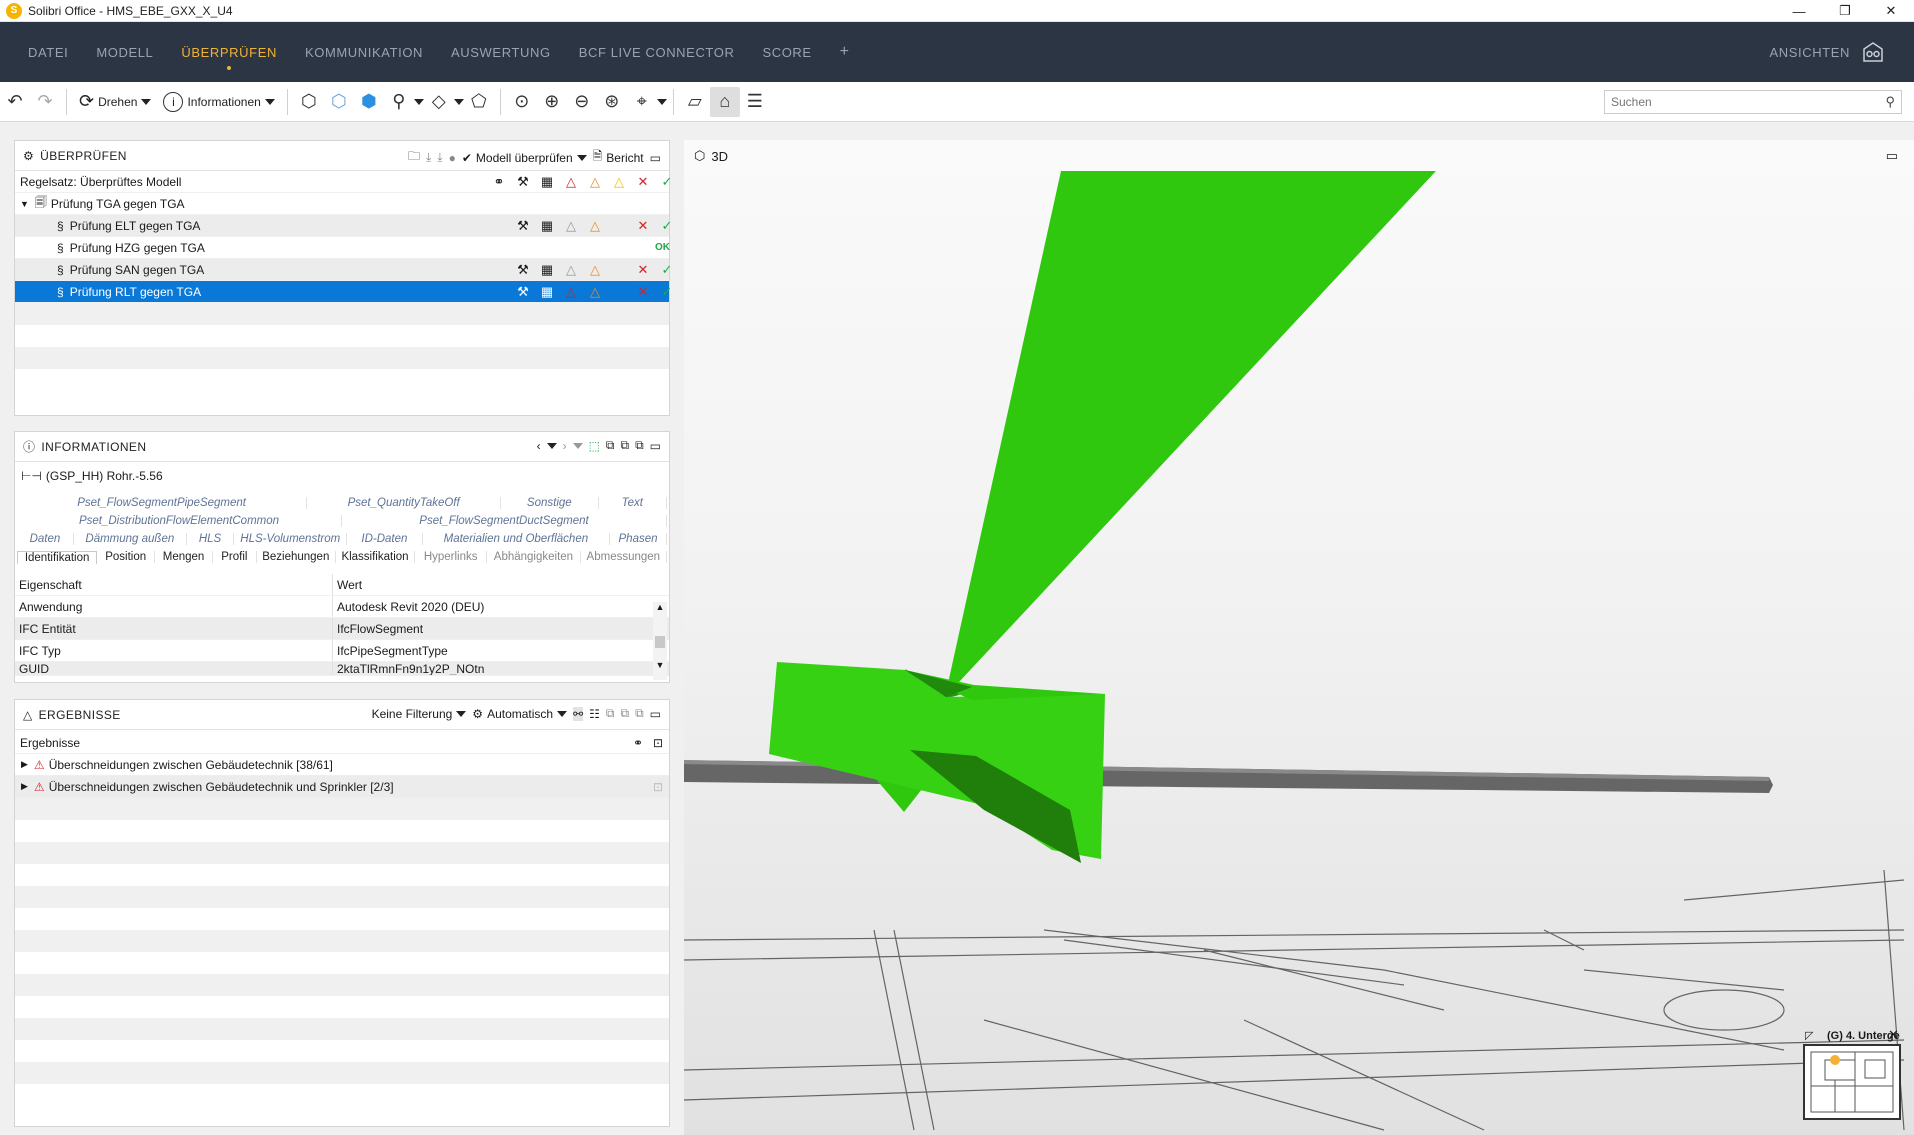 Image resolution: width=1914 pixels, height=1135 pixels. What do you see at coordinates (695, 102) in the screenshot?
I see `floor-plan-icon: ▱` at bounding box center [695, 102].